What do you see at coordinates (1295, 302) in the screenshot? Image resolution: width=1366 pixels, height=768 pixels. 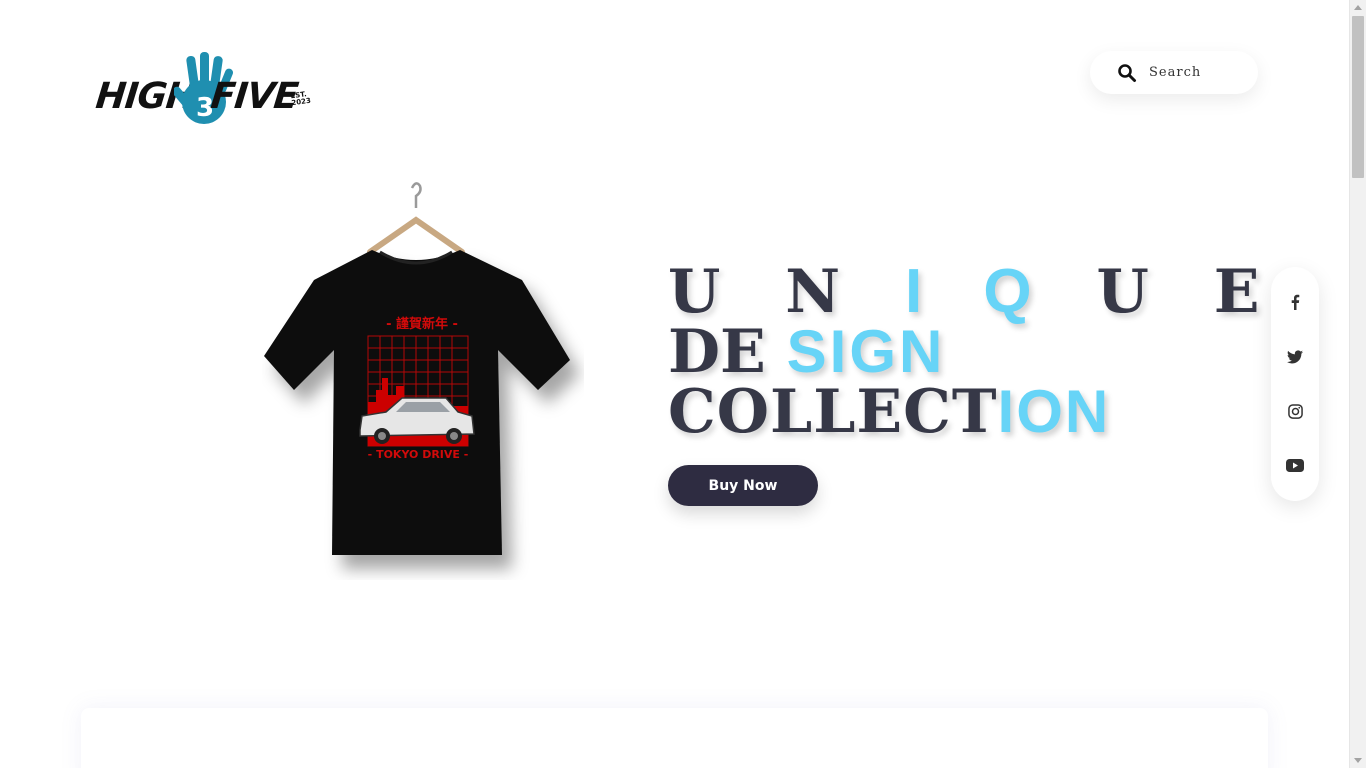 I see `facebook-icon` at bounding box center [1295, 302].